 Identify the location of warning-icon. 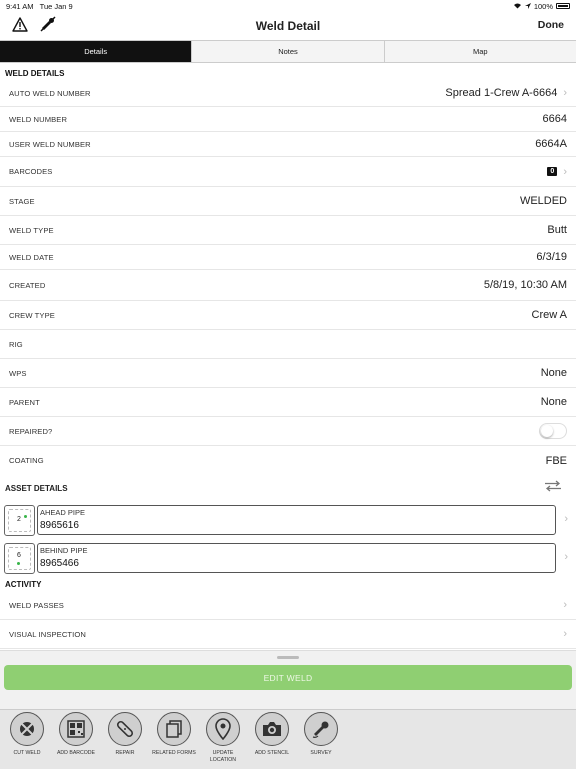
(20, 26).